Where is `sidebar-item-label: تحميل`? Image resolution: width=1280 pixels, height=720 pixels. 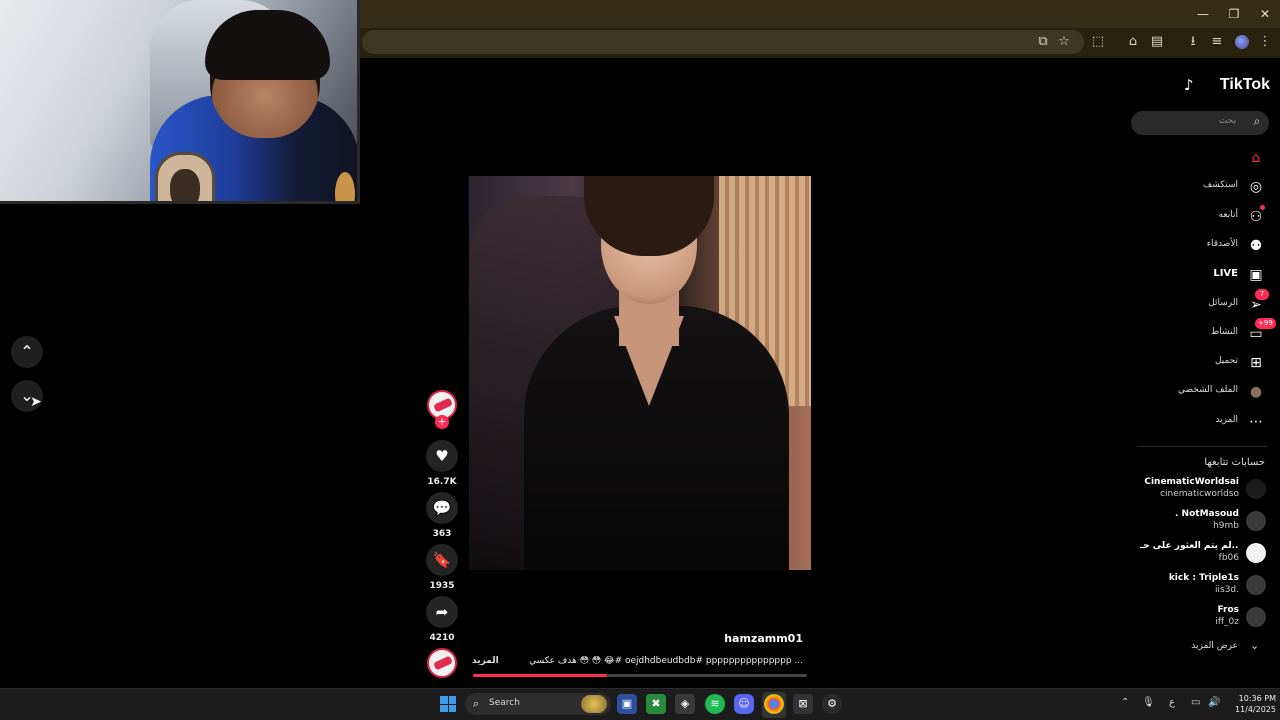
sidebar-item-label: تحميل is located at coordinates (1226, 361).